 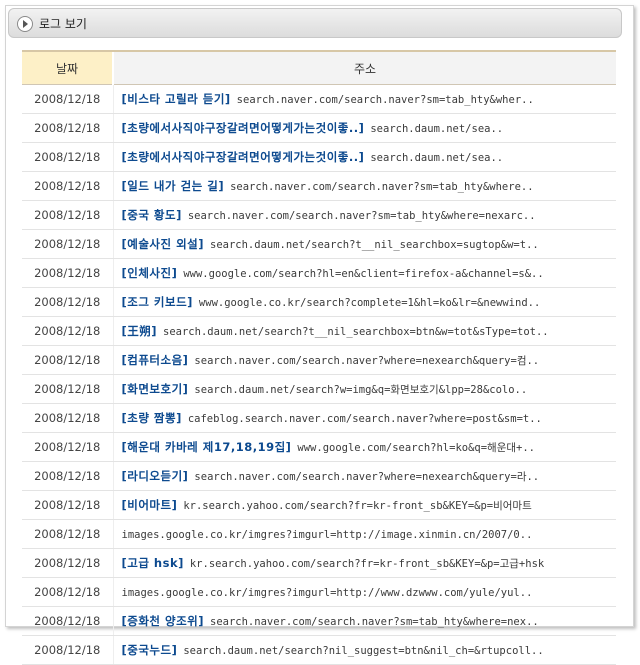 What do you see at coordinates (150, 650) in the screenshot?
I see `search-keyword-link: [중국누드]` at bounding box center [150, 650].